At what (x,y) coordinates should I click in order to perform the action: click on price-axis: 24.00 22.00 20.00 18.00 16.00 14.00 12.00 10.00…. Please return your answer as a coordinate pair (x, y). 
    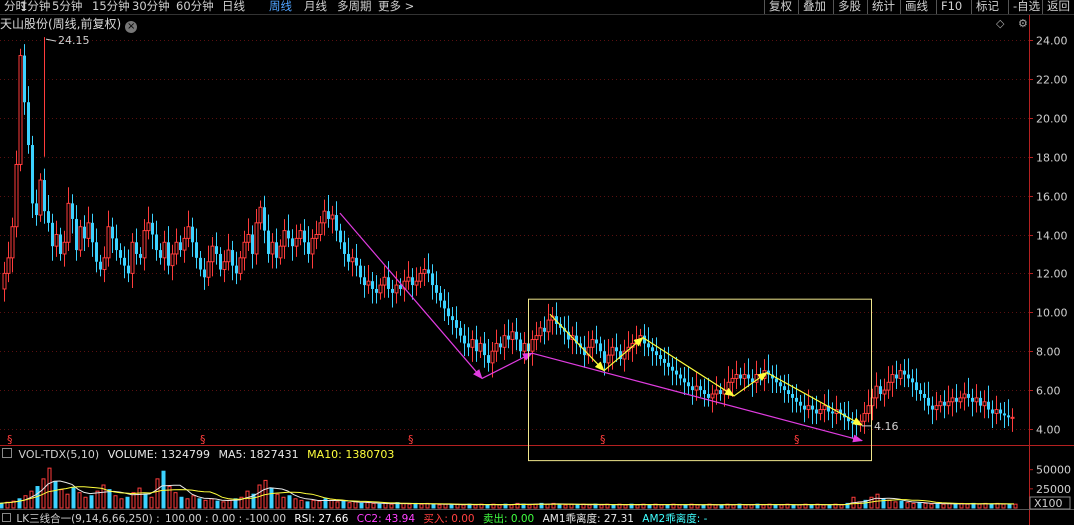
    Looking at the image, I should click on (1050, 272).